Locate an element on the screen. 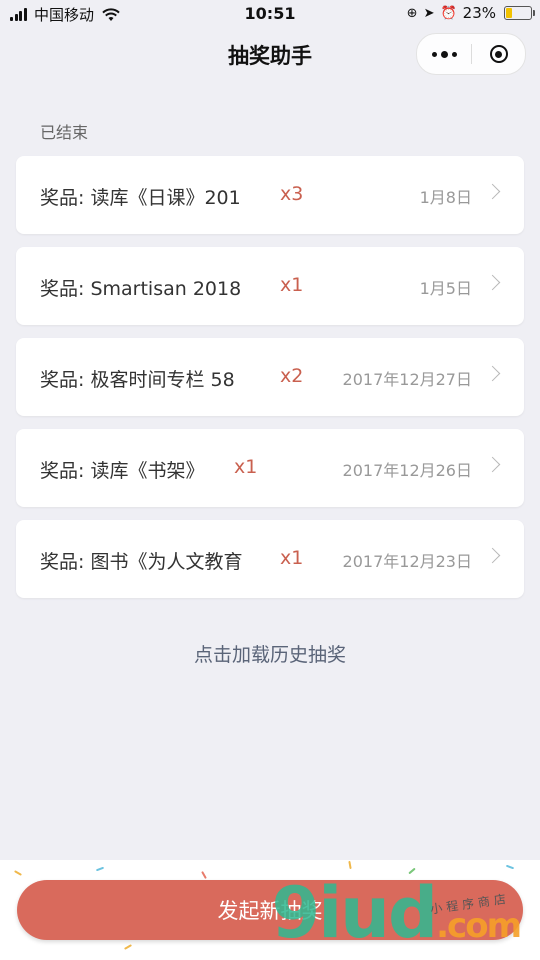  lottery-date: 1月8日 is located at coordinates (445, 197).